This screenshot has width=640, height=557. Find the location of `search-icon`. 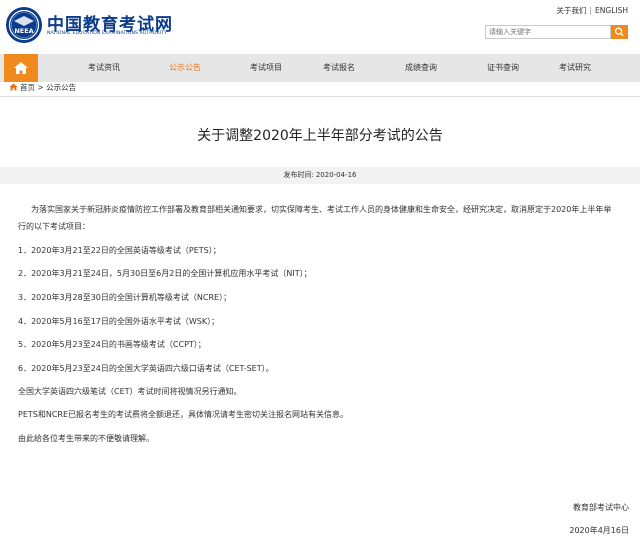

search-icon is located at coordinates (619, 32).